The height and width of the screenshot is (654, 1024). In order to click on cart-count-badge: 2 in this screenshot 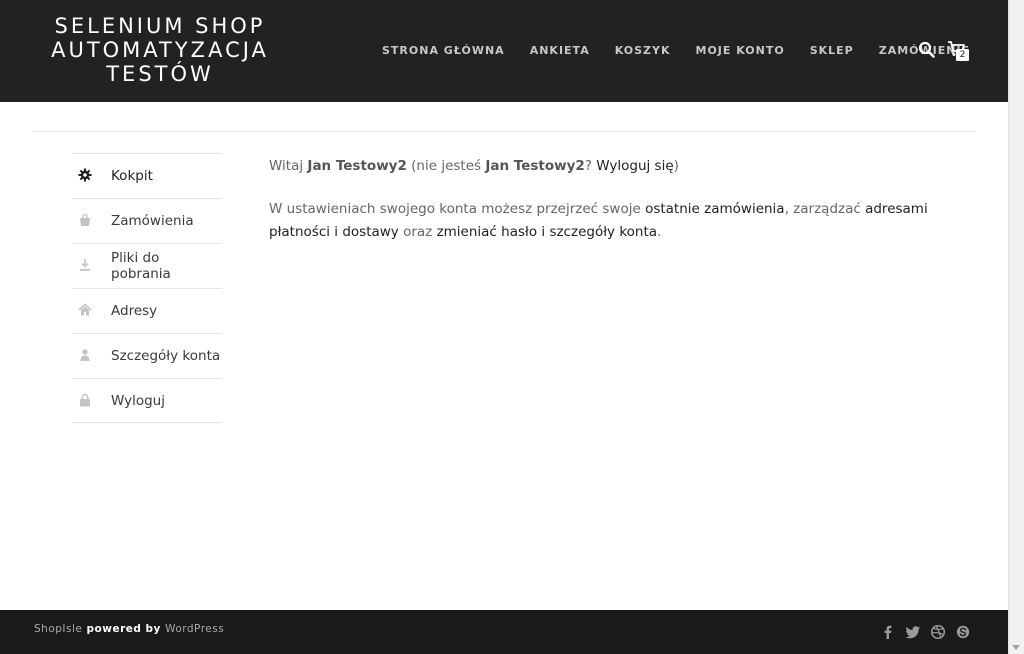, I will do `click(962, 55)`.